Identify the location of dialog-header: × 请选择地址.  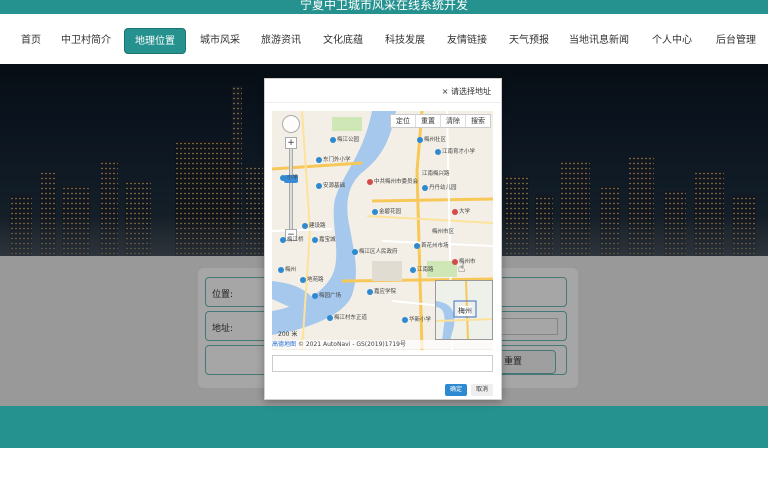
(383, 91).